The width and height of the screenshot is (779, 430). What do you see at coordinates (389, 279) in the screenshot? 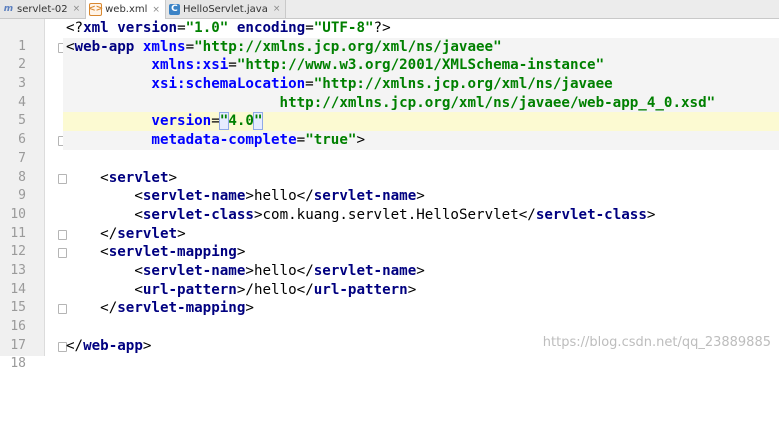
I see `code-line: 14 <servlet-name>hello</servlet-name>` at bounding box center [389, 279].